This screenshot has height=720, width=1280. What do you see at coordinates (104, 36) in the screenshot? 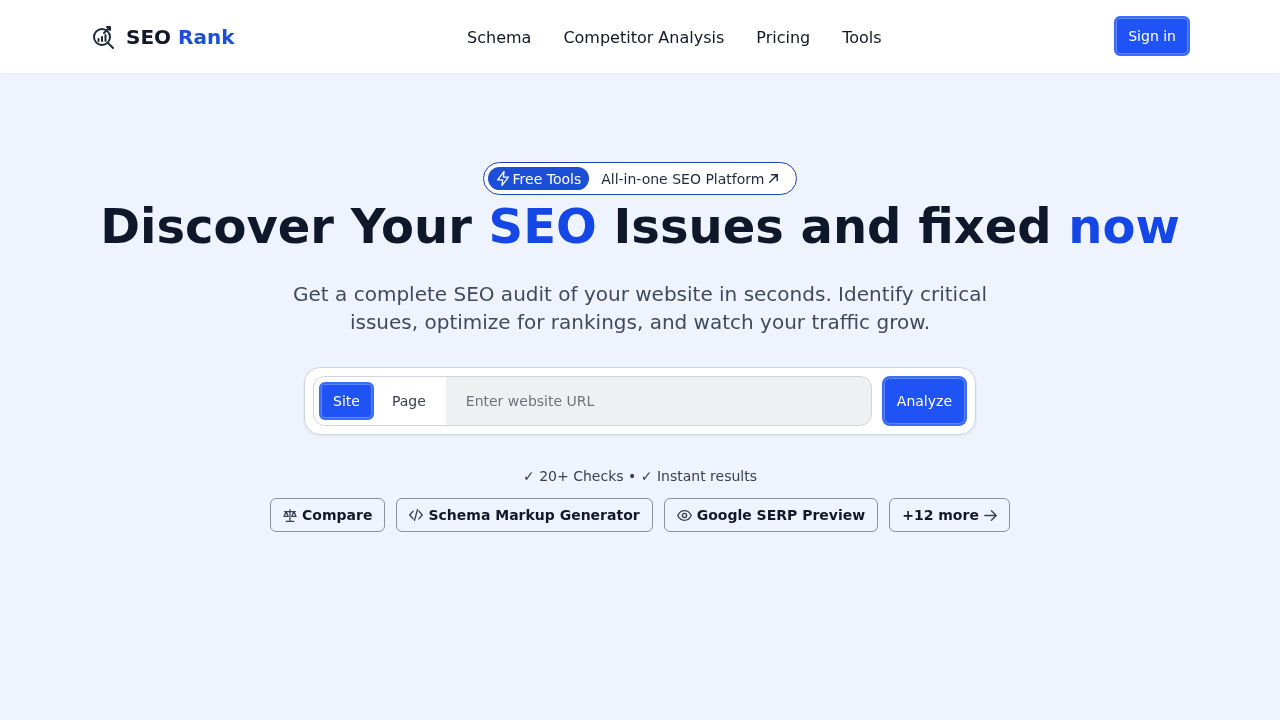
I see `chart-magnifier-icon` at bounding box center [104, 36].